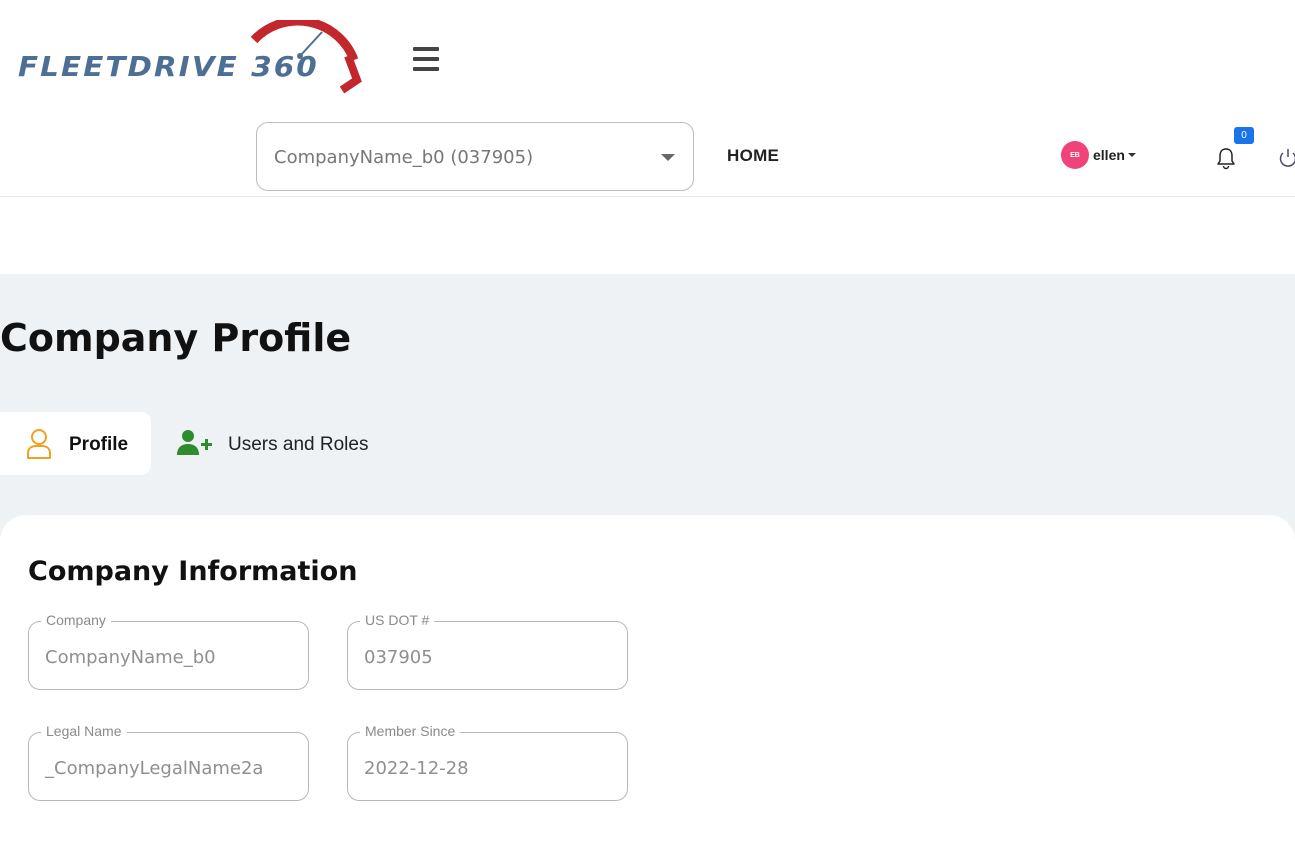 The width and height of the screenshot is (1295, 845). I want to click on legal-name-field: Legal Name _CompanyLegalName2a, so click(168, 762).